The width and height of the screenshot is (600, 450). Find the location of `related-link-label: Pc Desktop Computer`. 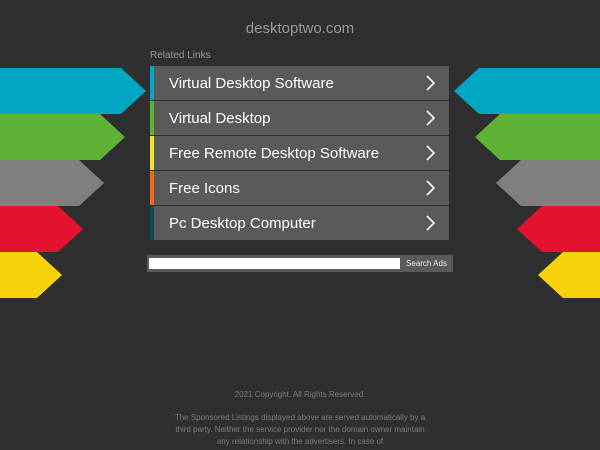

related-link-label: Pc Desktop Computer is located at coordinates (242, 223).